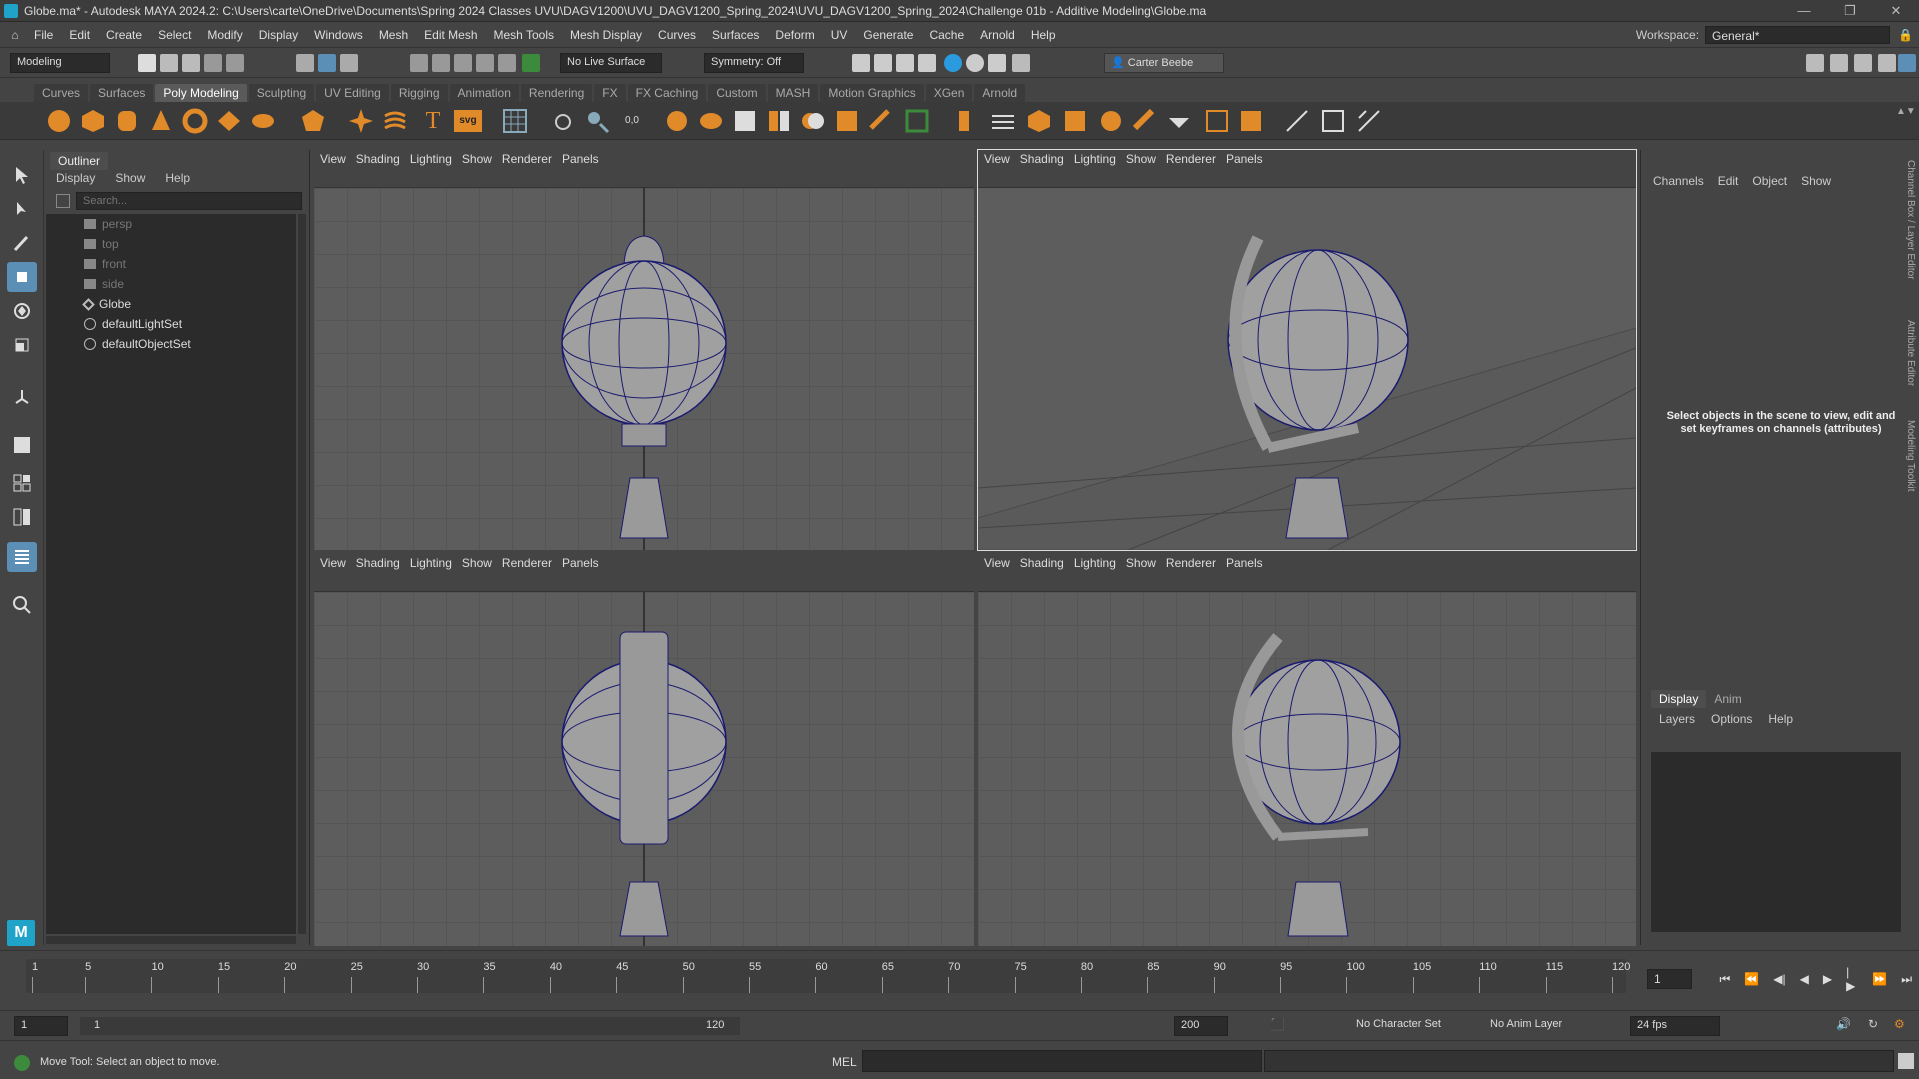 Image resolution: width=1919 pixels, height=1079 pixels. I want to click on new-scene-icon, so click(147, 63).